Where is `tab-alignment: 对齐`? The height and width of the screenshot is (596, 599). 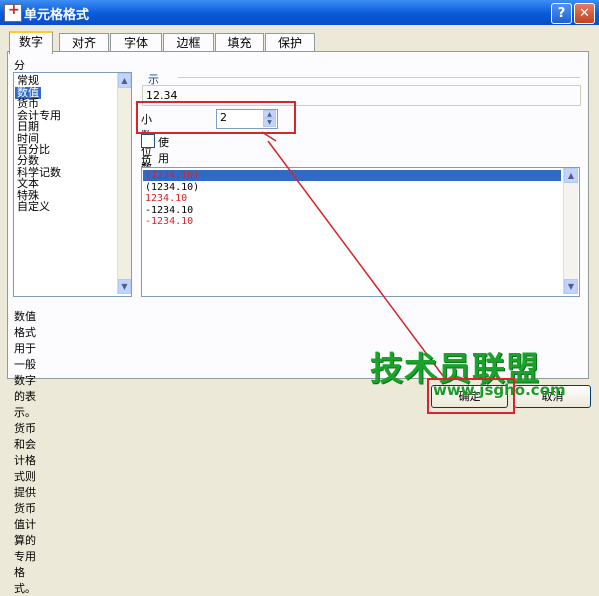
tab-alignment: 对齐 is located at coordinates (84, 42).